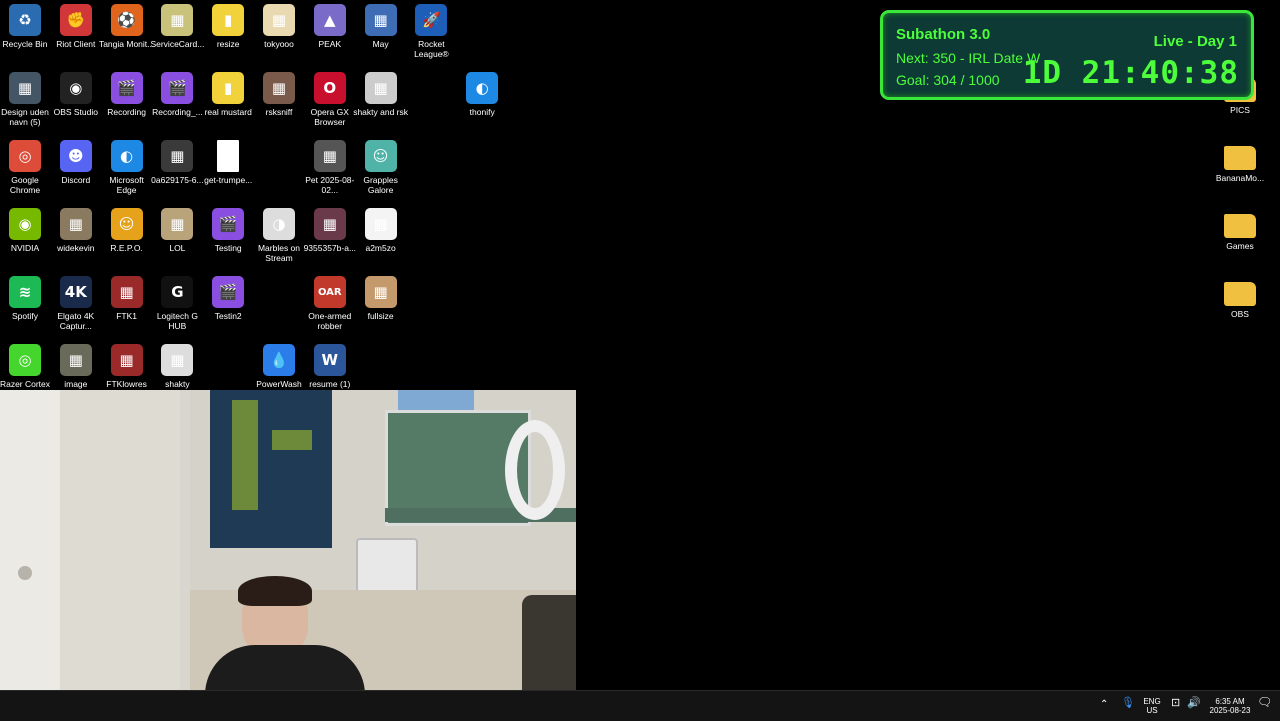  Describe the element at coordinates (126, 20) in the screenshot. I see `tangia-icon: ⚽` at that location.